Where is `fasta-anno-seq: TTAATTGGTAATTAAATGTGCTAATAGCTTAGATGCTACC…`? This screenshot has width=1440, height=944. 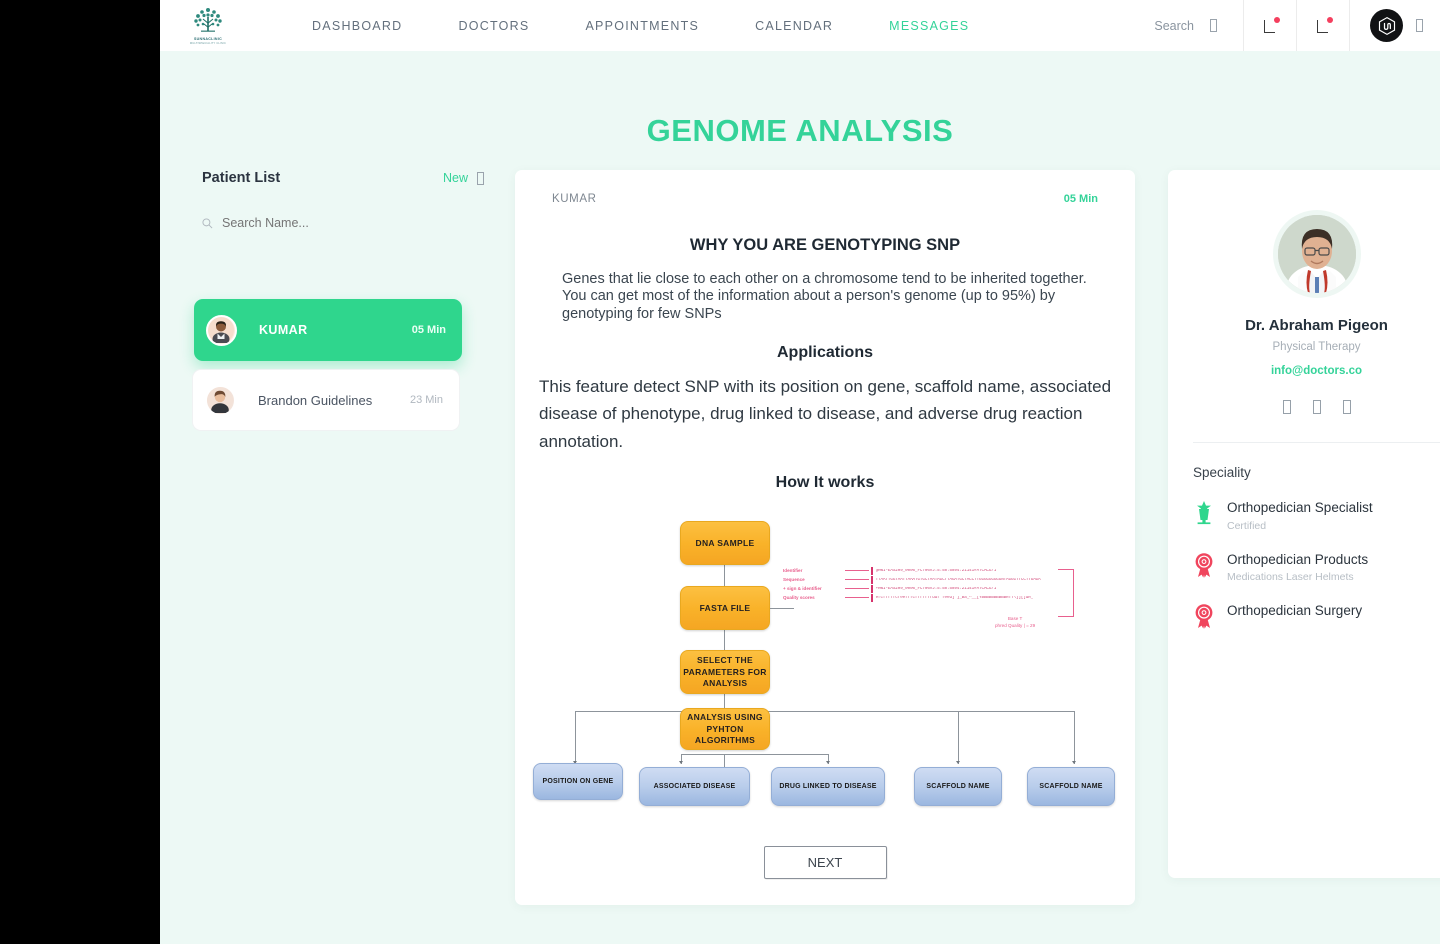 fasta-anno-seq: TTAATTGGTAATTAAATGTGCTAATAGCTTAGATGCTACC… is located at coordinates (958, 579).